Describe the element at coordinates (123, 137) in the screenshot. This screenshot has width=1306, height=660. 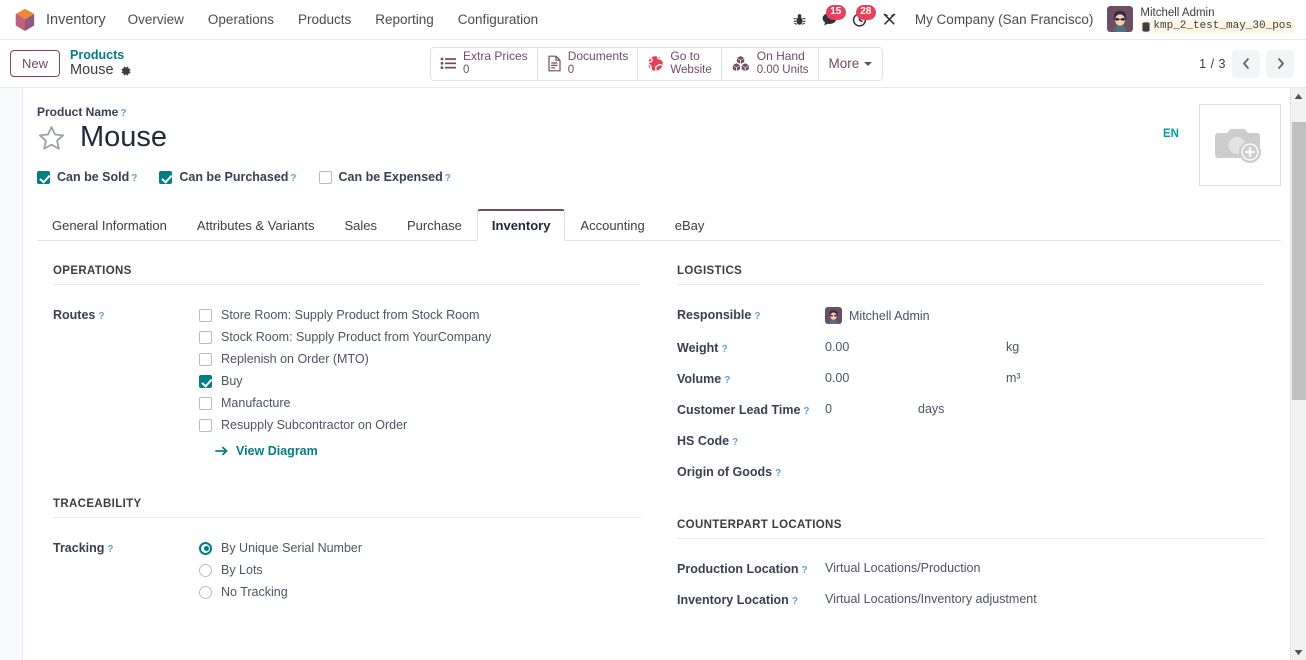
I see `page-title: Mouse` at that location.